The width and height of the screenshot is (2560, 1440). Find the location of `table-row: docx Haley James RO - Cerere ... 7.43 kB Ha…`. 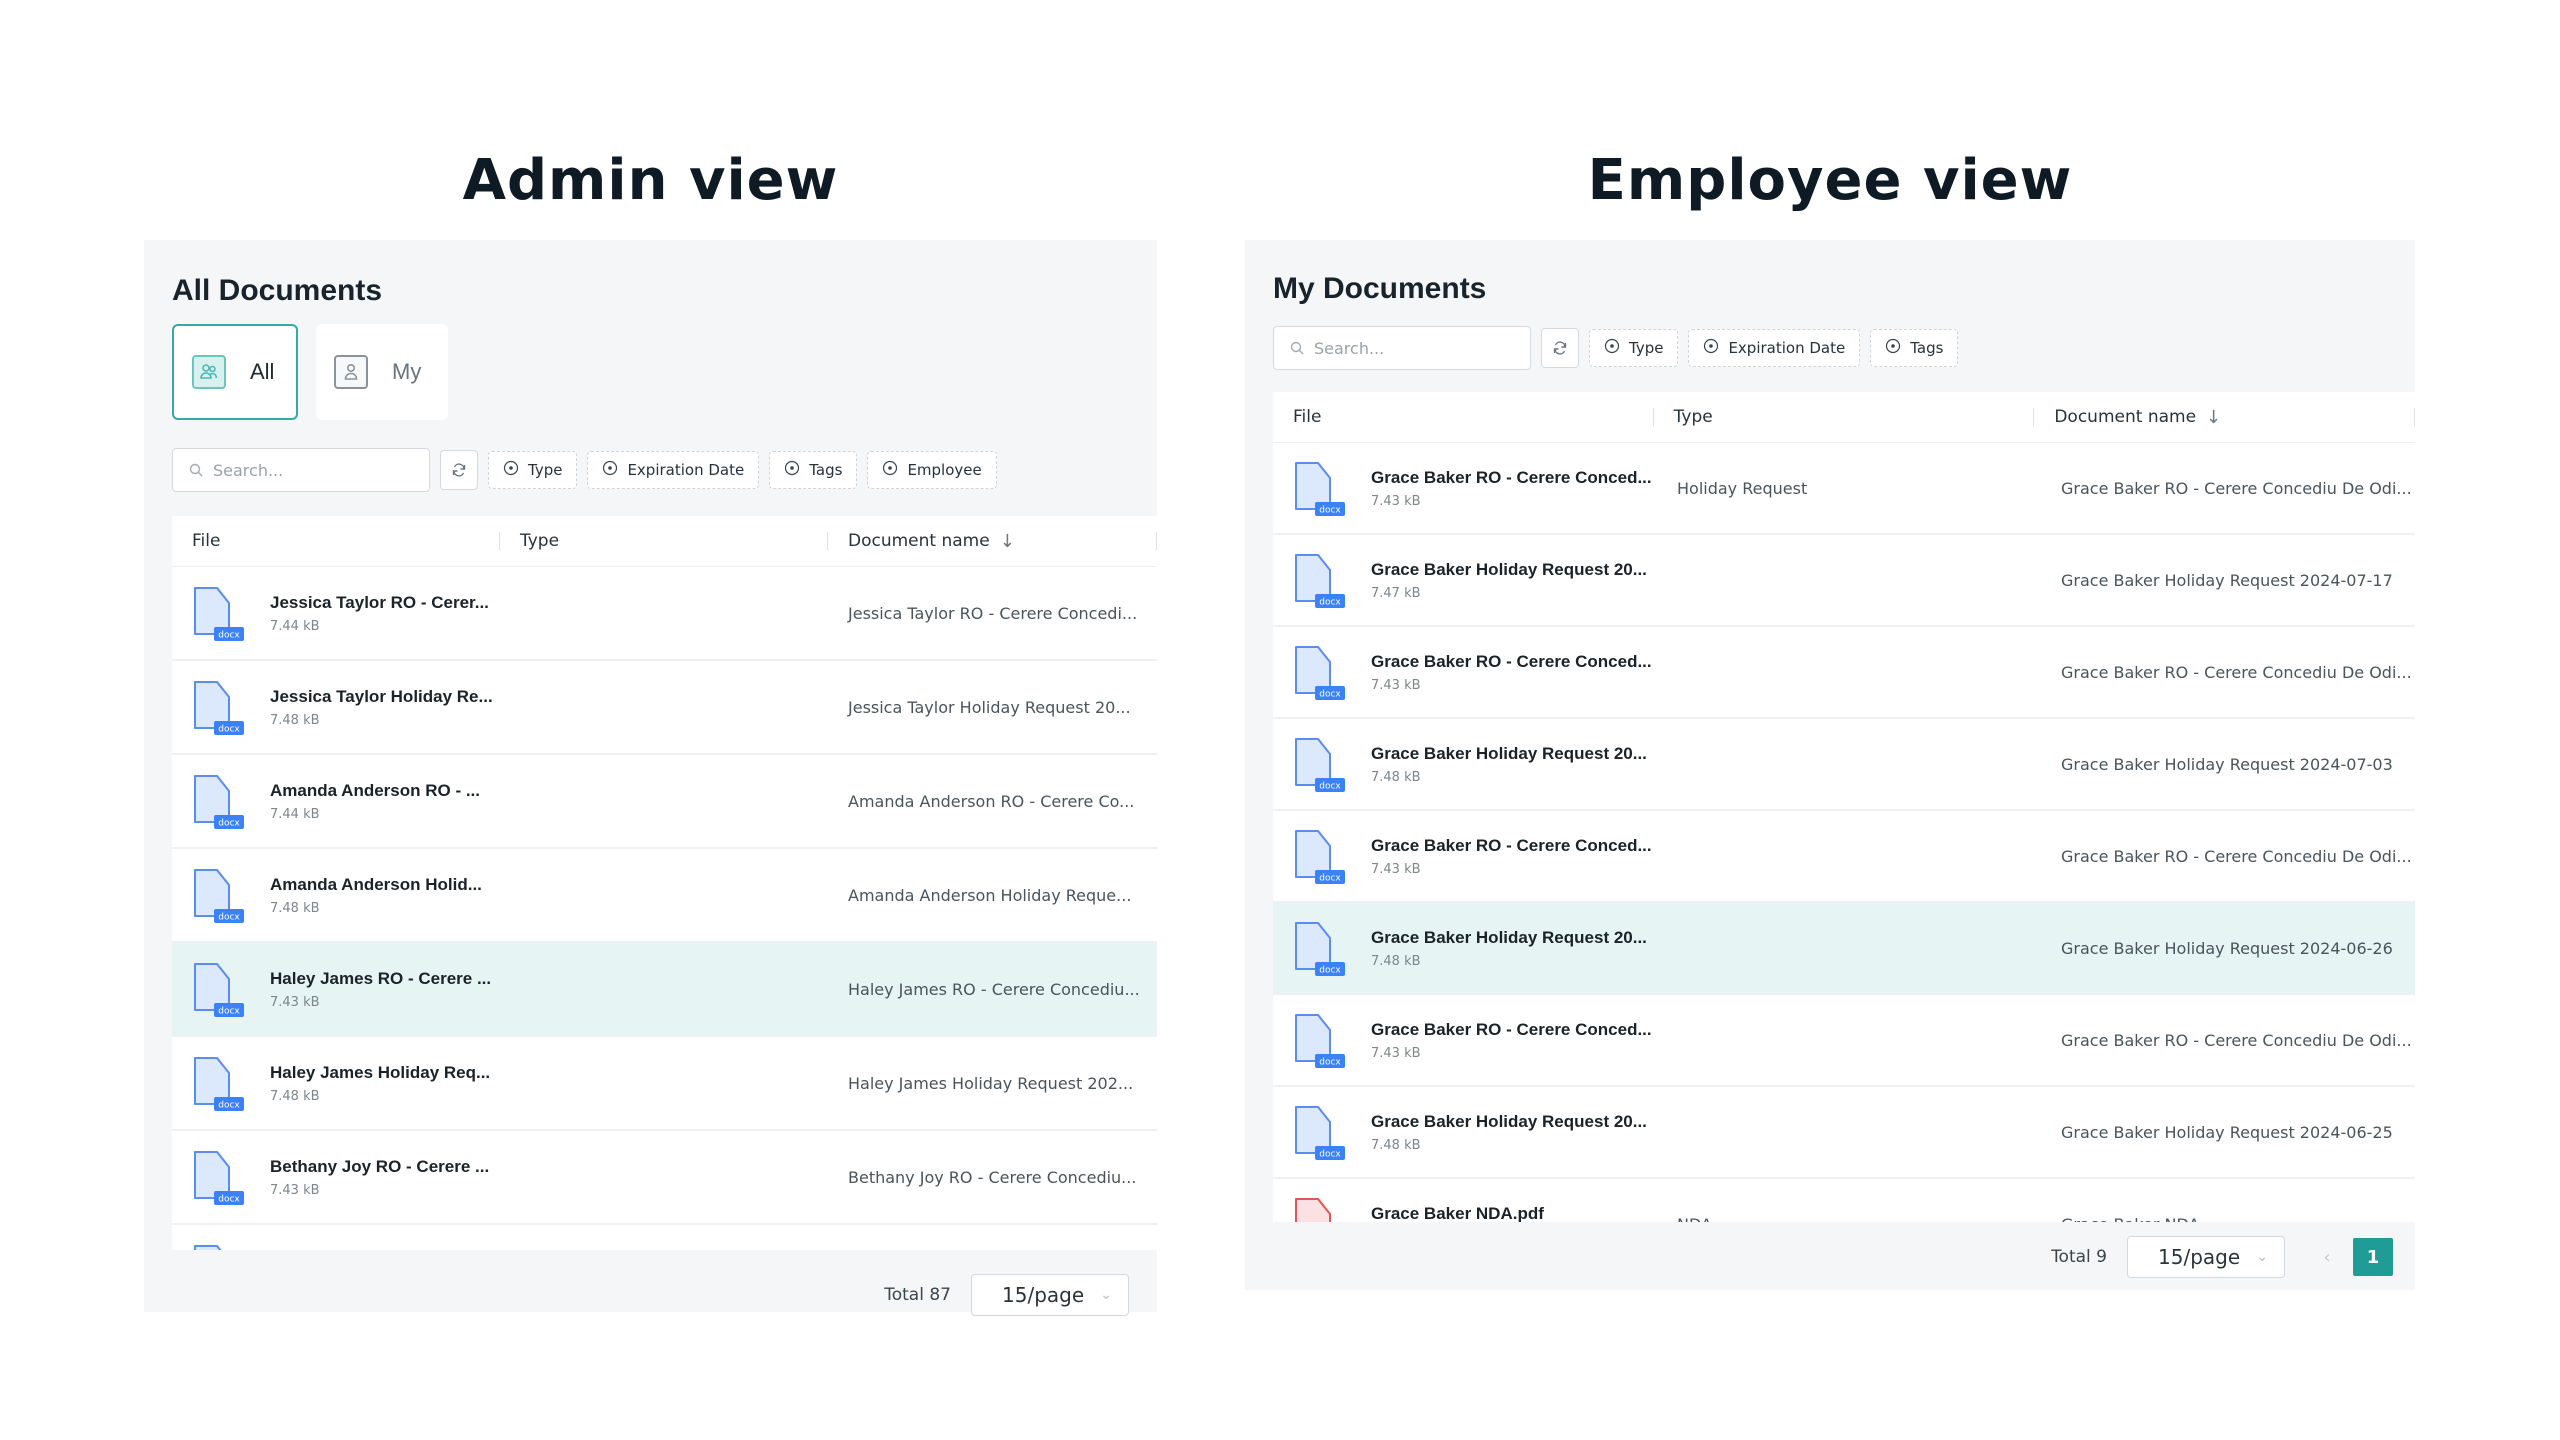

table-row: docx Haley James RO - Cerere ... 7.43 kB Ha… is located at coordinates (664, 990).